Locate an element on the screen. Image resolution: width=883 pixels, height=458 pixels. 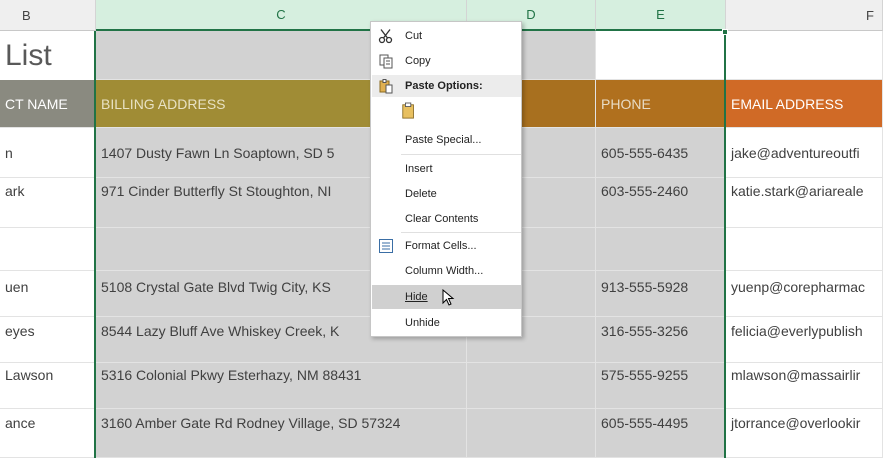
cell-address: 5316 Colonial Pkwy Esterhazy, NM 88431 is located at coordinates (281, 386).